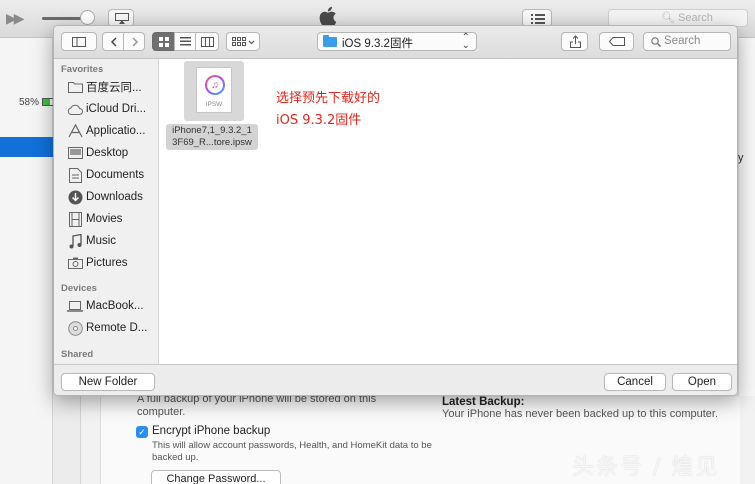  I want to click on column-view-button, so click(207, 41).